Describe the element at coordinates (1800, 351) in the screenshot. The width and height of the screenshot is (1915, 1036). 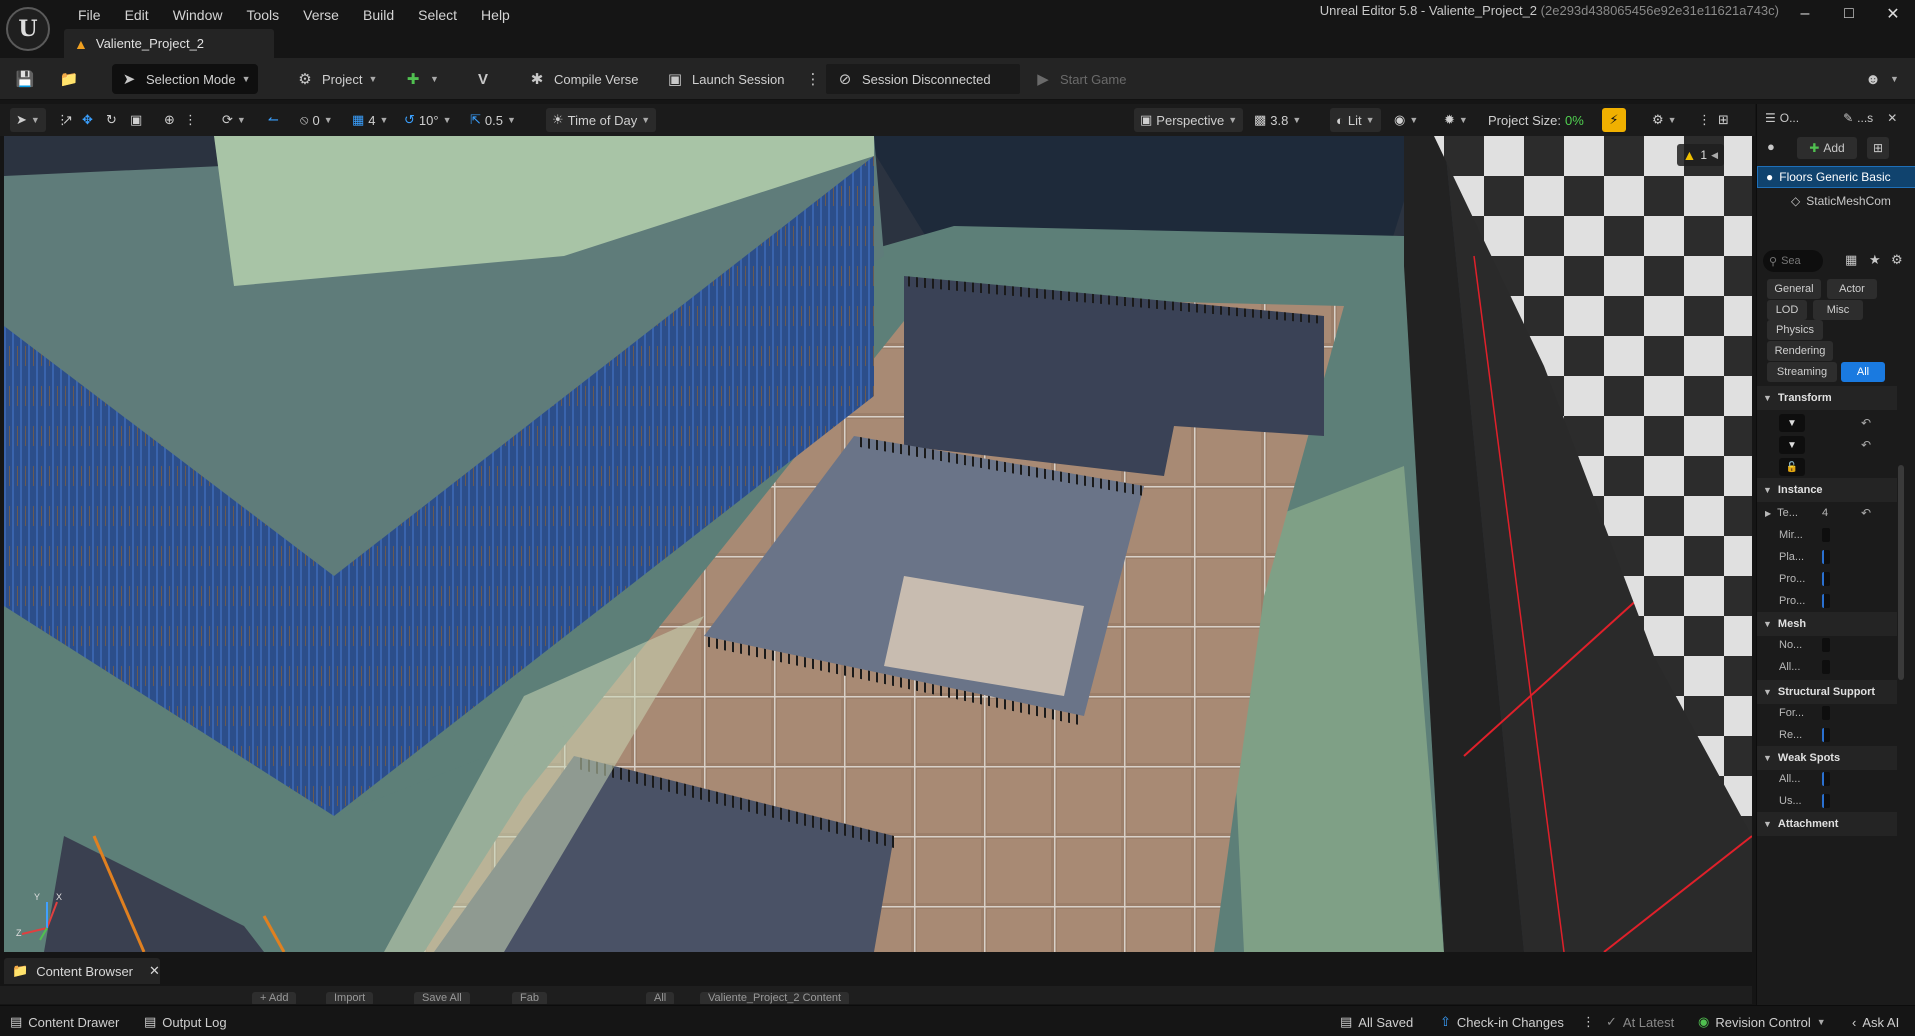
I see `category-rendering: Rendering` at that location.